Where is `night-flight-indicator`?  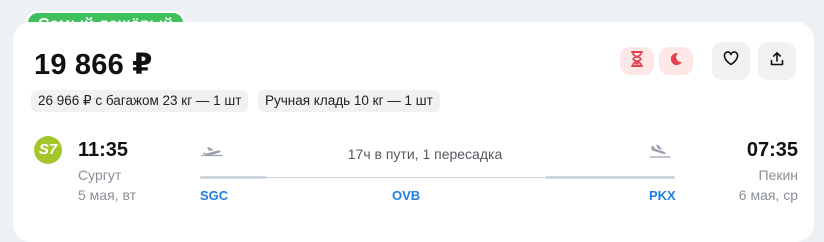 night-flight-indicator is located at coordinates (676, 61).